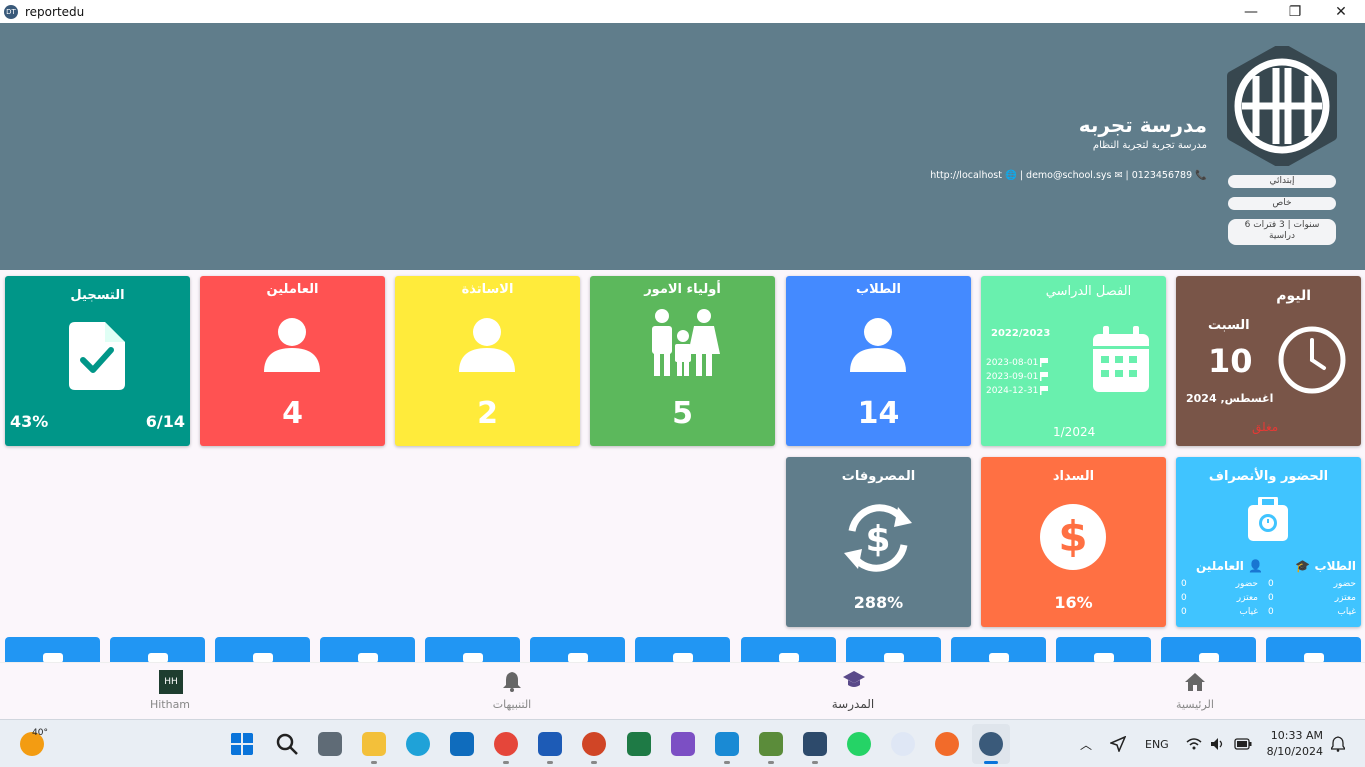 The width and height of the screenshot is (1365, 767). What do you see at coordinates (292, 413) in the screenshot?
I see `workers-count: 4` at bounding box center [292, 413].